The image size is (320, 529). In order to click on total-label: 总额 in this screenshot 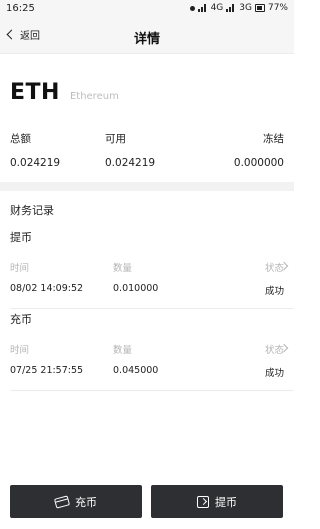, I will do `click(20, 139)`.